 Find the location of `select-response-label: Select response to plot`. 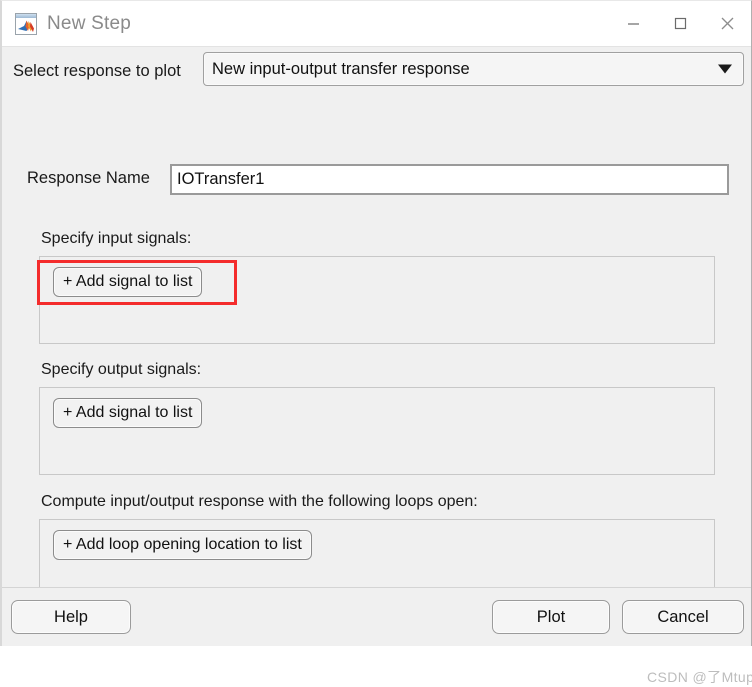

select-response-label: Select response to plot is located at coordinates (97, 70).